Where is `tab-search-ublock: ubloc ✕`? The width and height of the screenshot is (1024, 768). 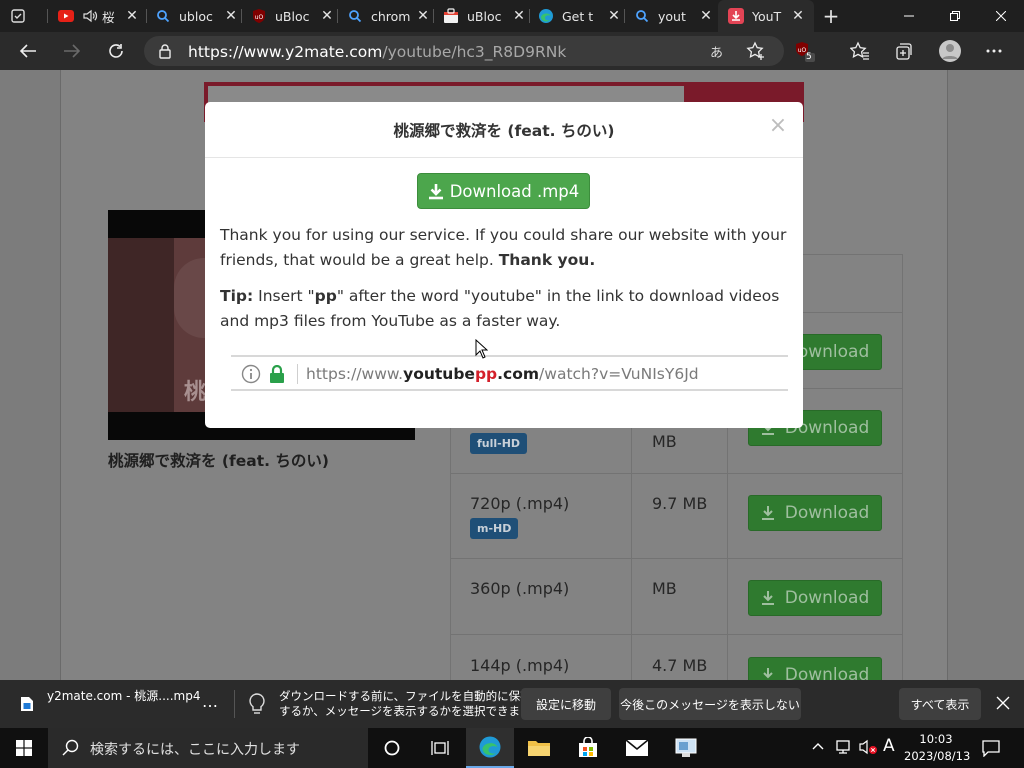 tab-search-ublock: ubloc ✕ is located at coordinates (197, 16).